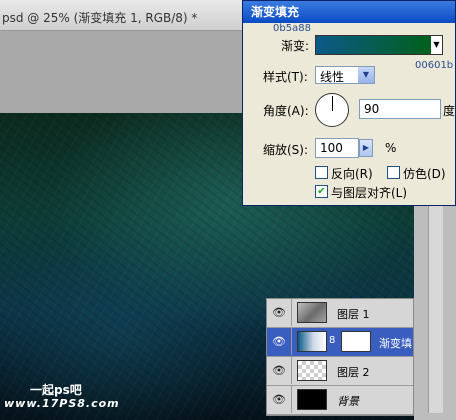  Describe the element at coordinates (369, 193) in the screenshot. I see `align-with-layer-label: 与图层对齐(L)` at that location.